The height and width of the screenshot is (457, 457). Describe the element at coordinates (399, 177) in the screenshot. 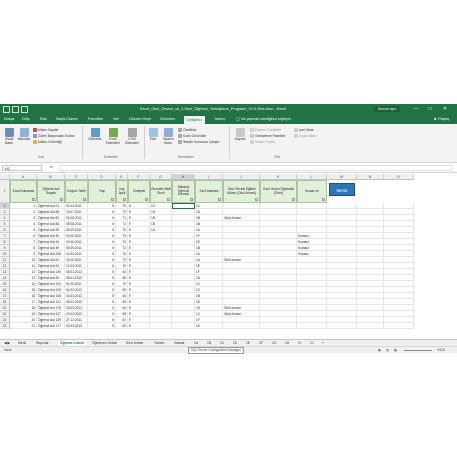

I see `column-header-o: O` at that location.